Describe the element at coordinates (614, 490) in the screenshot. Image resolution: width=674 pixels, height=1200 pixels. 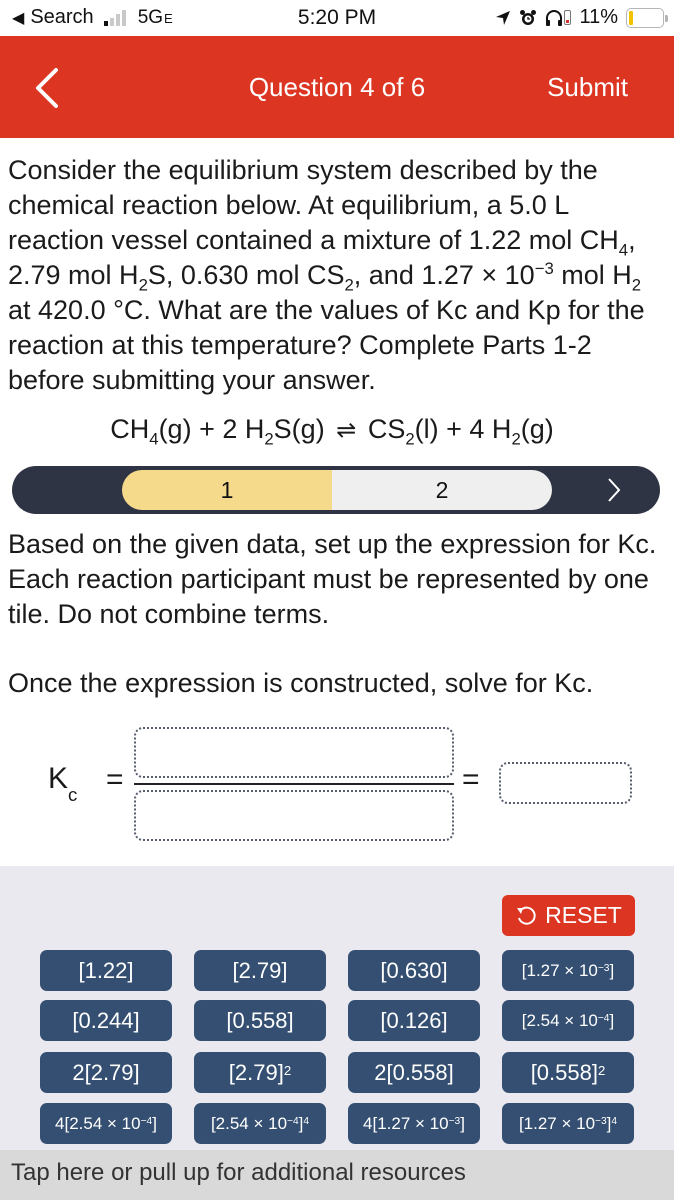
I see `next-part-chevron-icon` at that location.